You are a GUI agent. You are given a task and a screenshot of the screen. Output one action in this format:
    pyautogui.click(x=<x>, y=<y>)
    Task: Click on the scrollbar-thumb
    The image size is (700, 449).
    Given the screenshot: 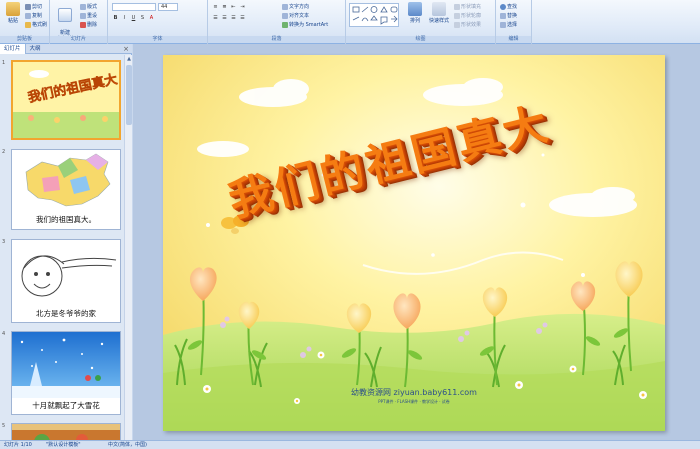 What is the action you would take?
    pyautogui.click(x=129, y=95)
    